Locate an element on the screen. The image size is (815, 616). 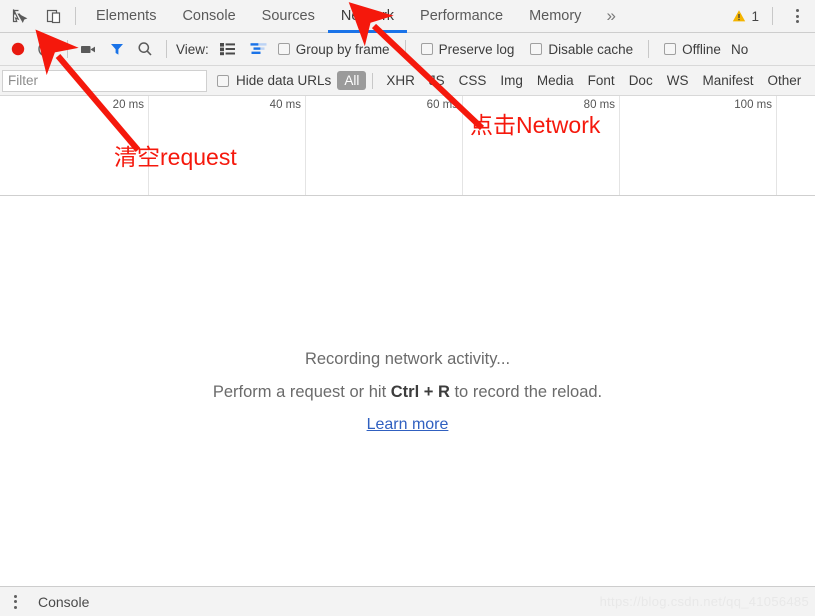
view-mode-group is located at coordinates (242, 49).